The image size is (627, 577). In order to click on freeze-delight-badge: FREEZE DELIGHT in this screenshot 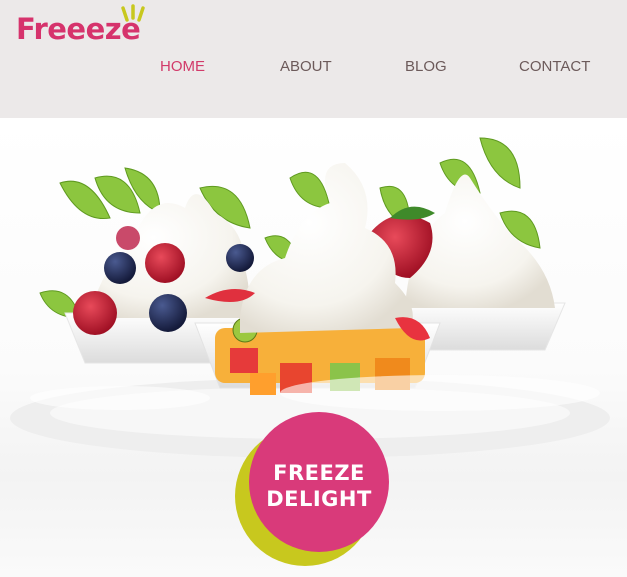, I will do `click(315, 492)`.